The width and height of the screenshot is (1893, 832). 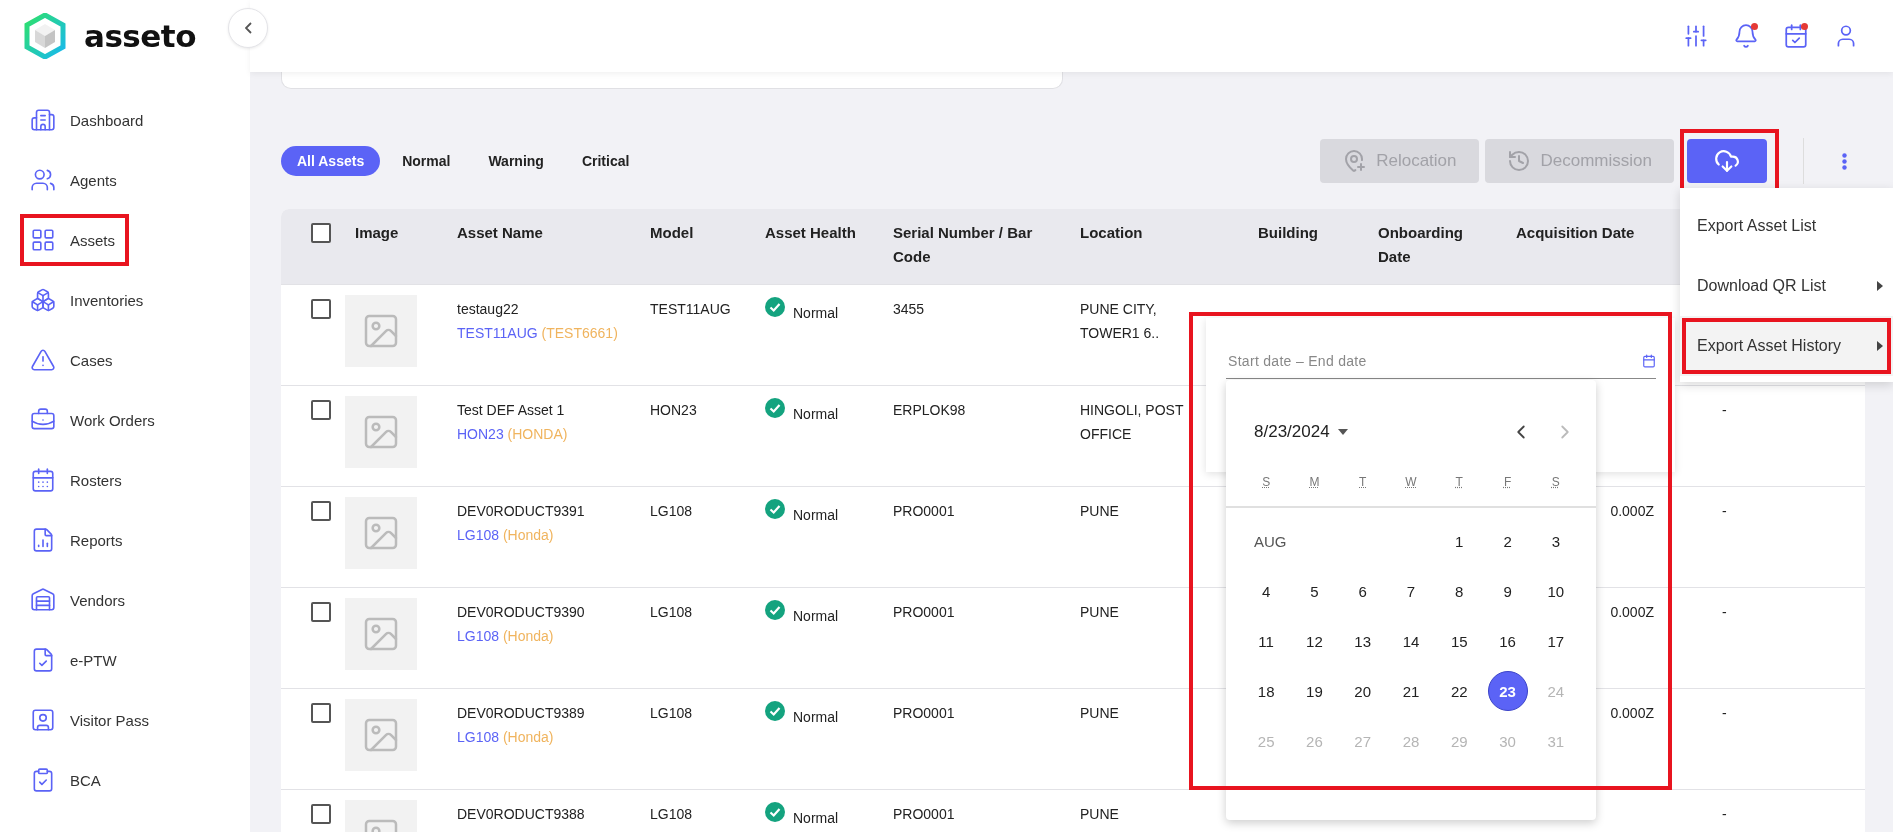 I want to click on calendar-day: 13, so click(x=1362, y=641).